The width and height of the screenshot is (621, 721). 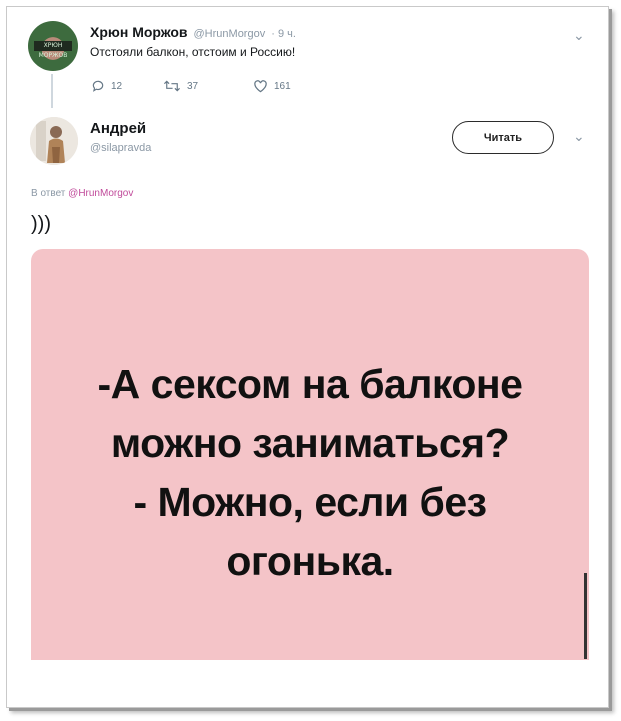 I want to click on heart-icon, so click(x=260, y=86).